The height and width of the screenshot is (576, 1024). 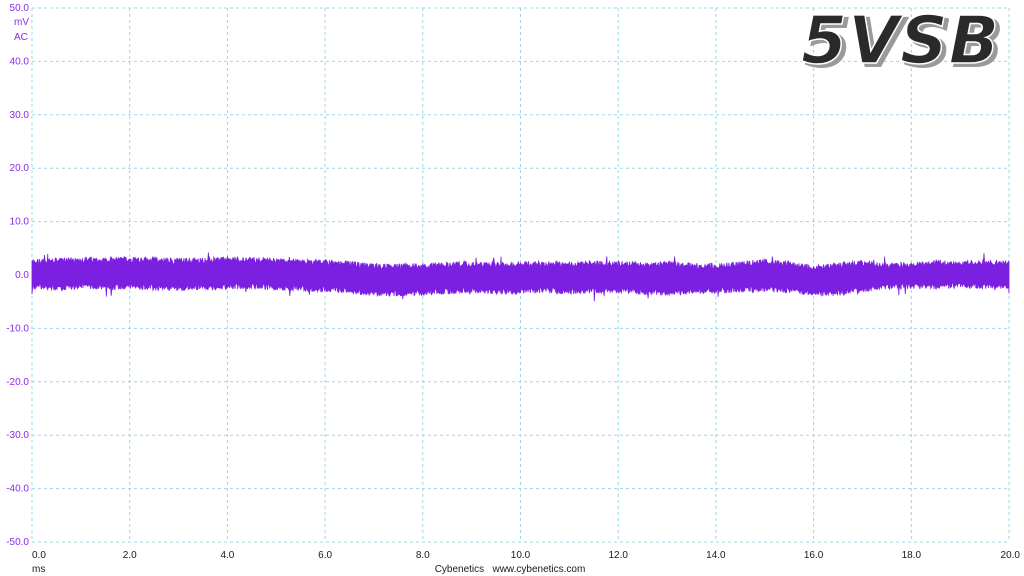 I want to click on x-axis-unit-label: ms, so click(x=38, y=569).